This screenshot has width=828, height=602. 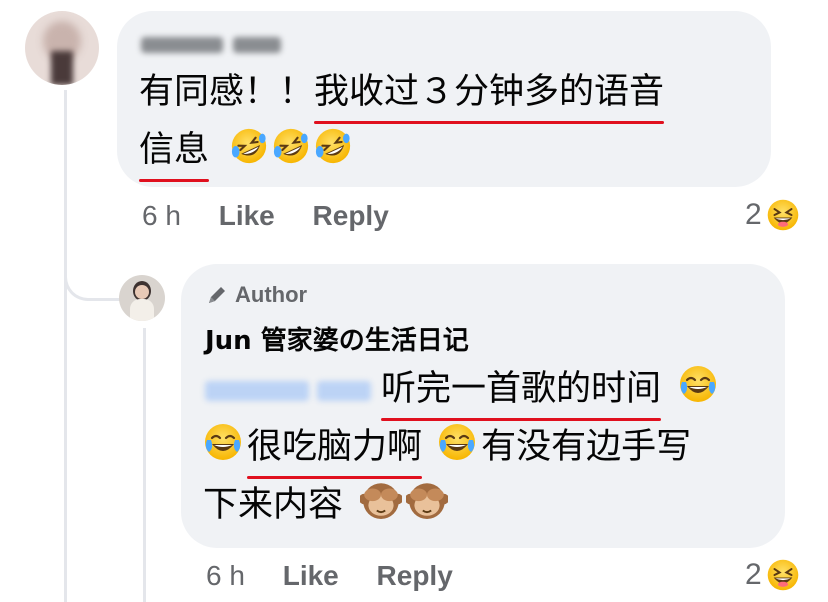 I want to click on reply-actions: 6 h Like Reply, so click(x=329, y=576).